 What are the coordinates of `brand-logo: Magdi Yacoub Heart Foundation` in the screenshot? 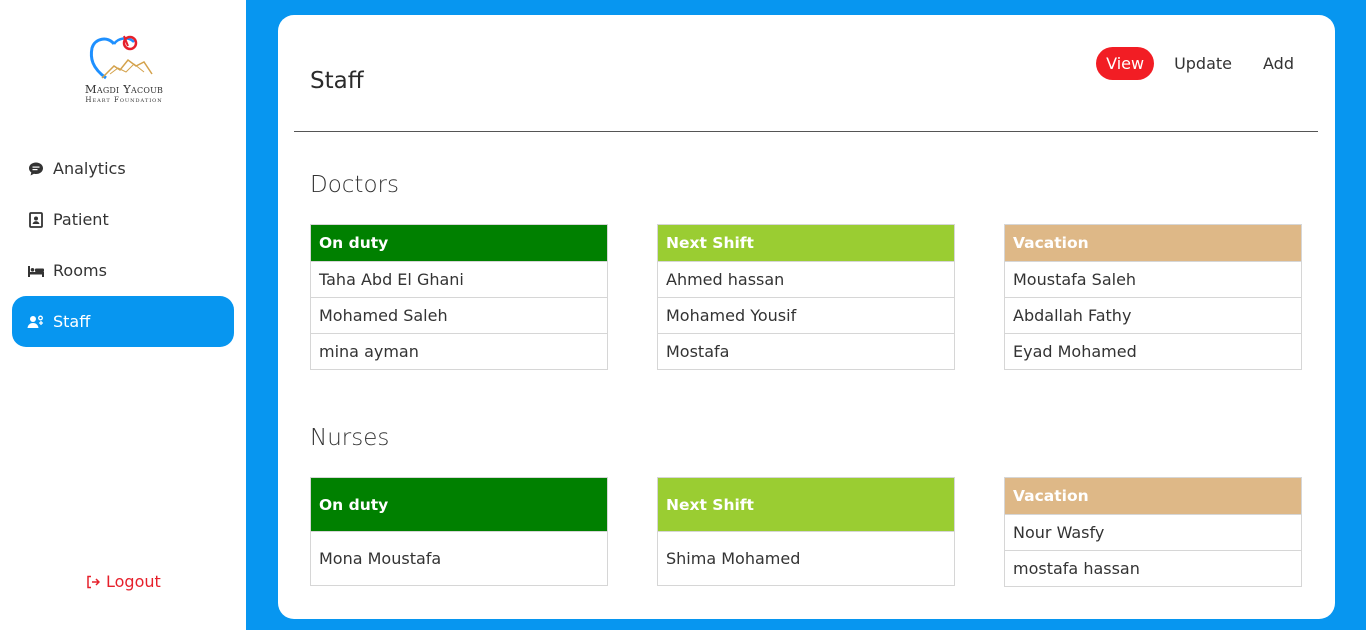 It's located at (124, 70).